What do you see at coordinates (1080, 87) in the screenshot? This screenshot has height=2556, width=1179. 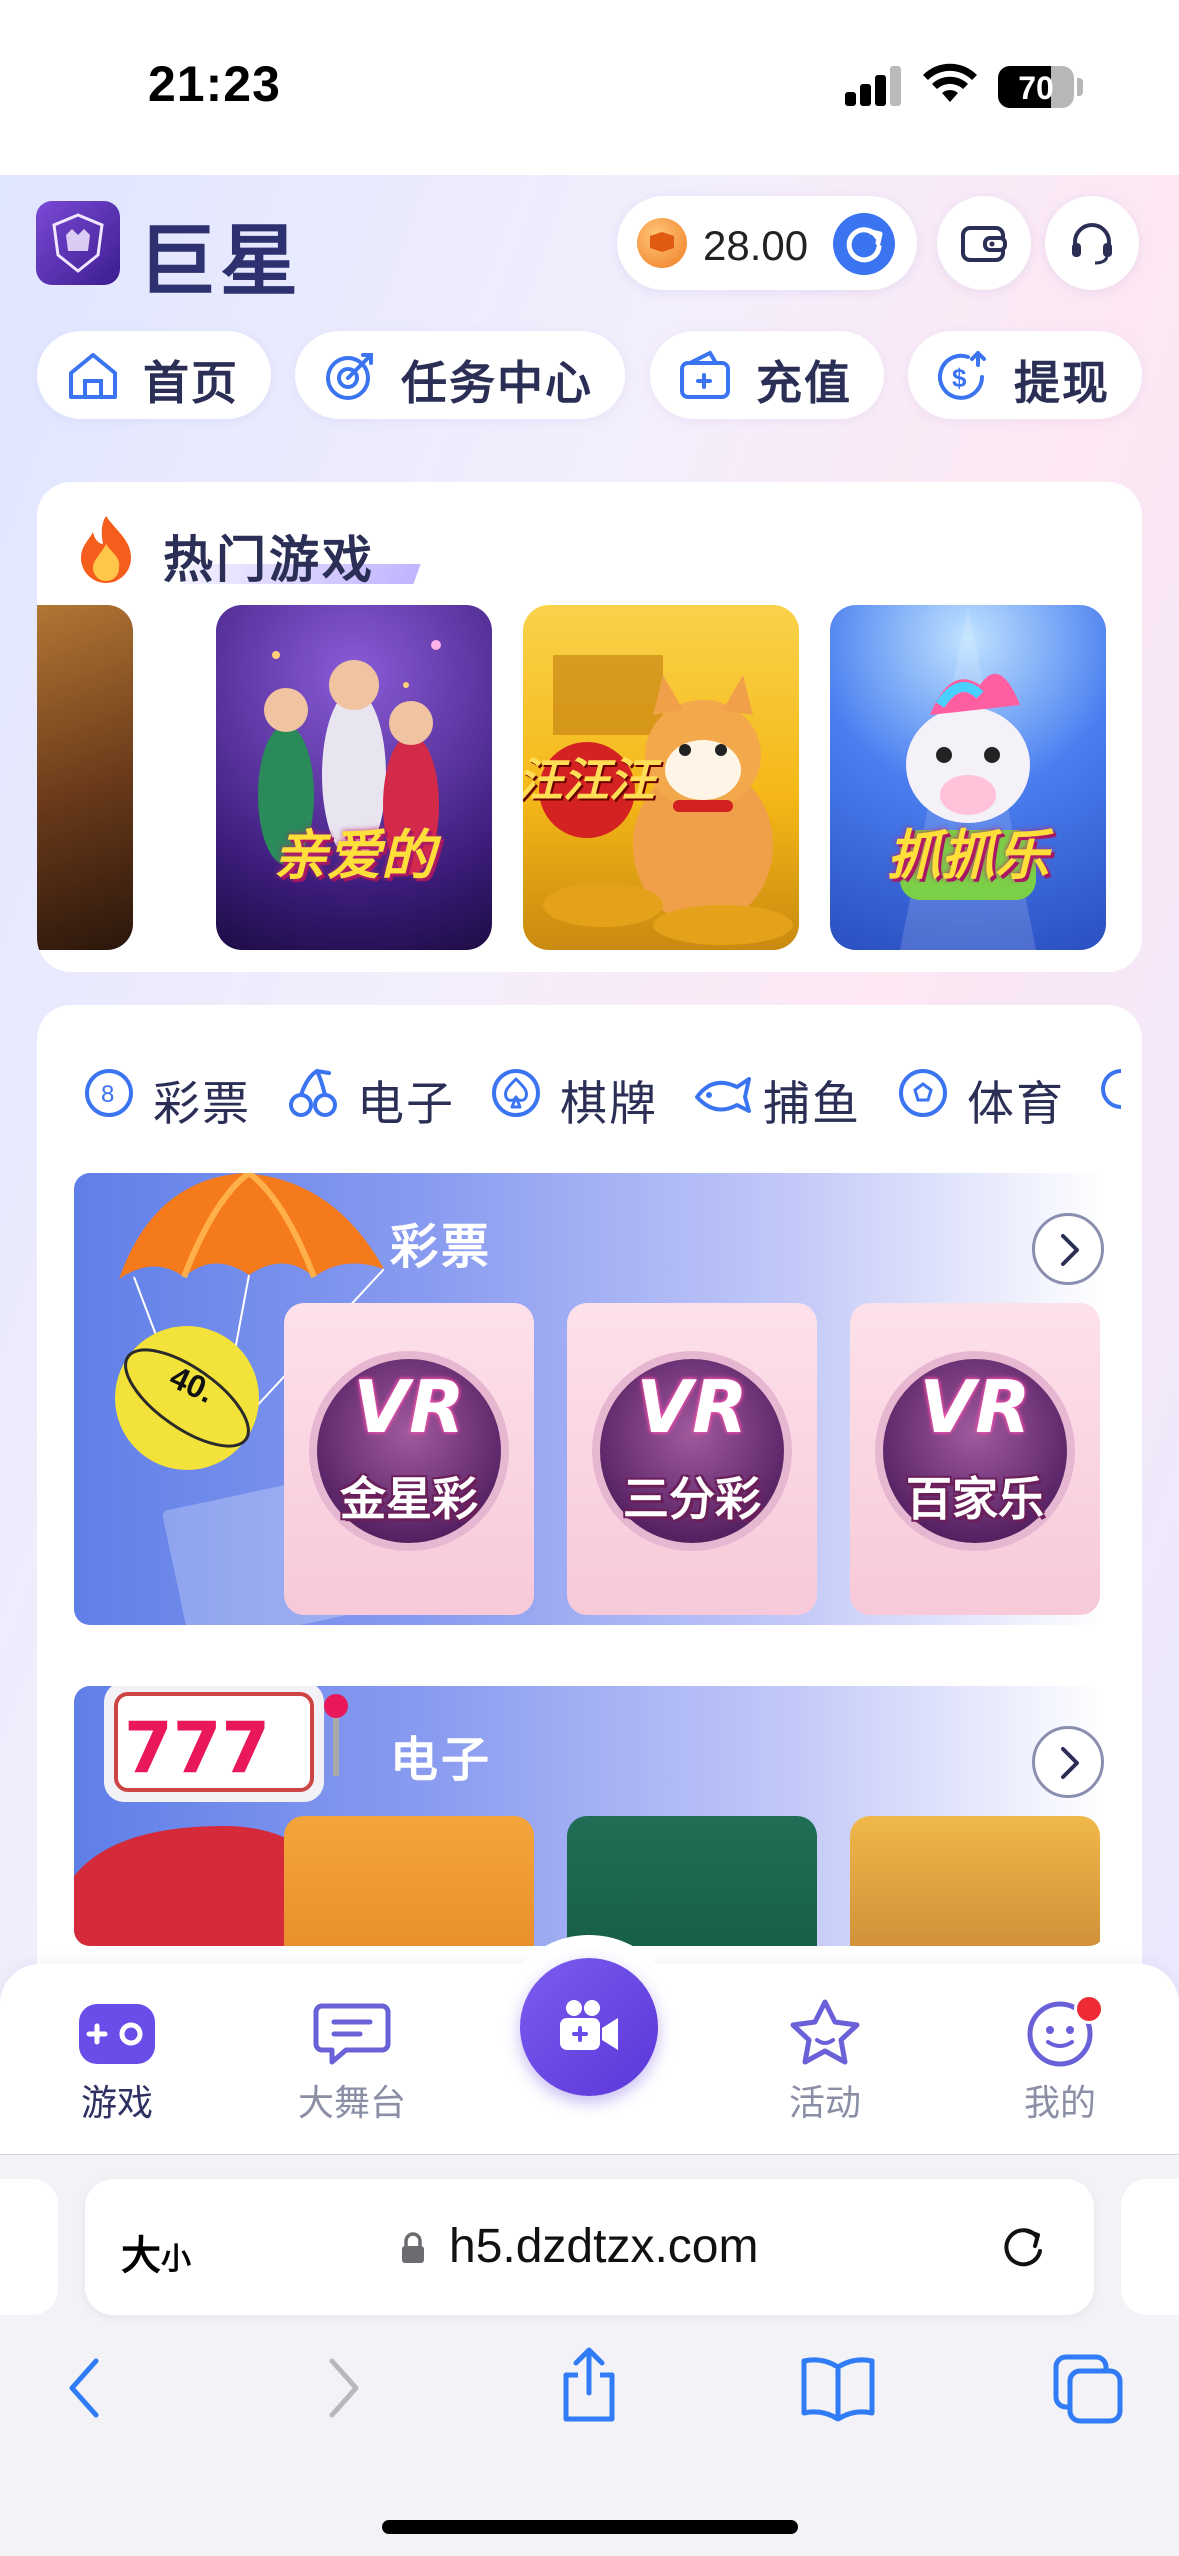 I see `battery-cap` at bounding box center [1080, 87].